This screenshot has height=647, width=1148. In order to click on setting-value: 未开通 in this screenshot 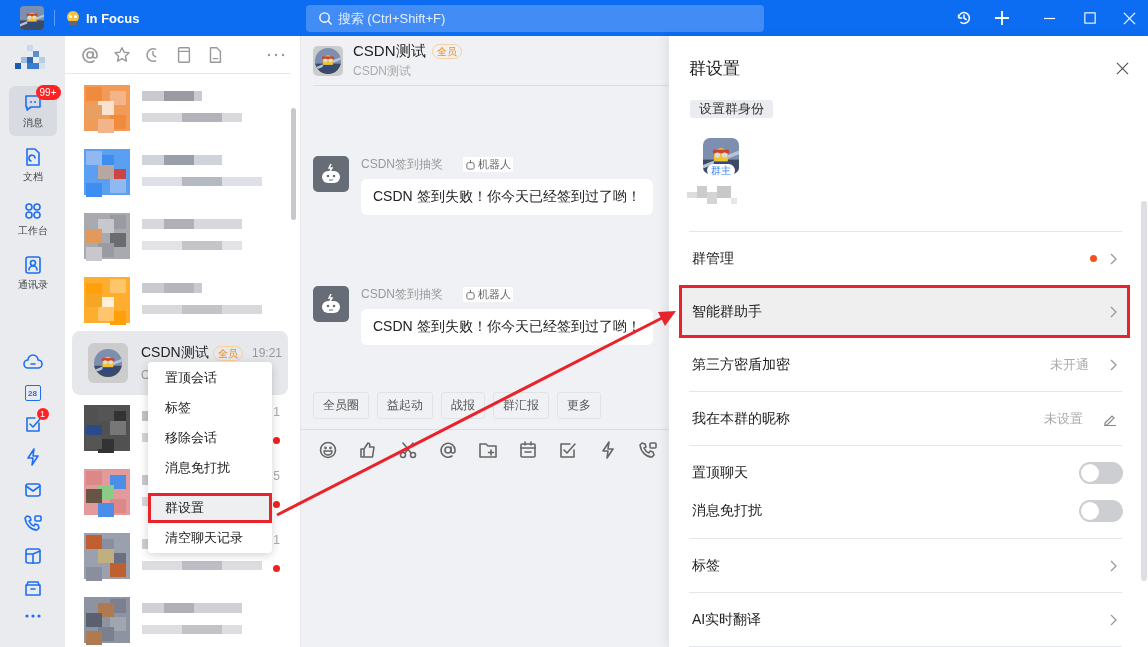, I will do `click(1069, 364)`.